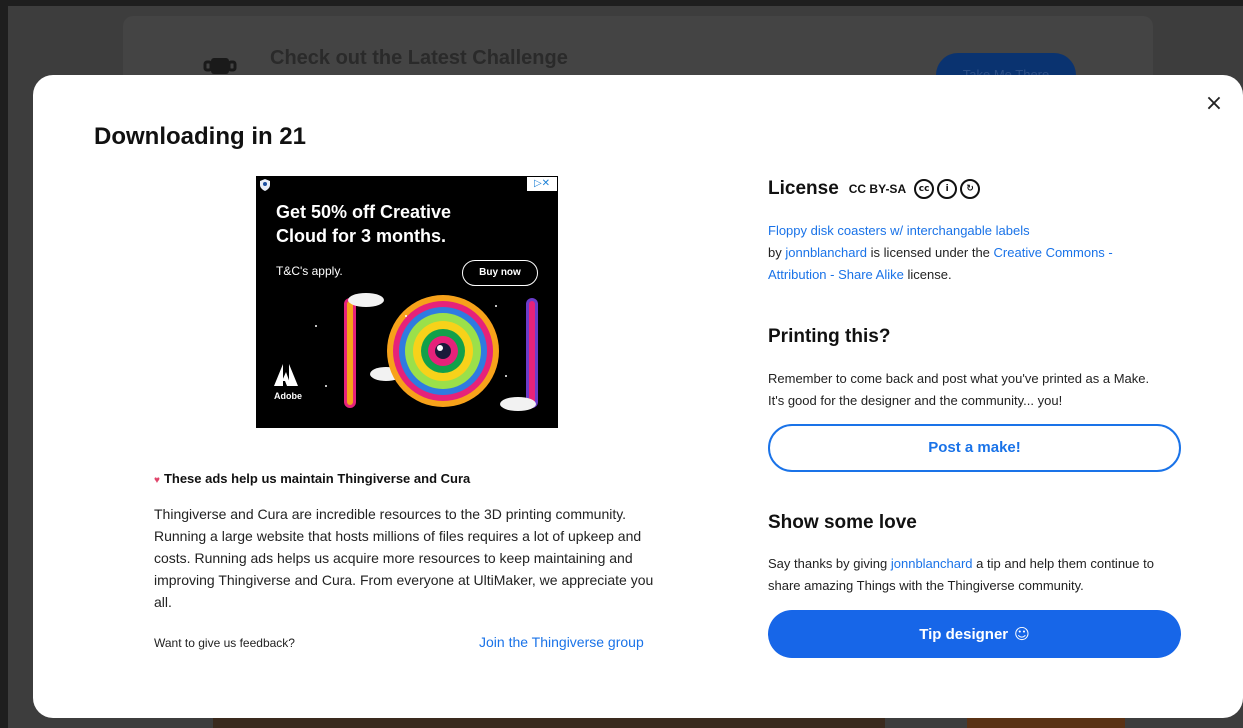  Describe the element at coordinates (924, 189) in the screenshot. I see `cc-icon: cc` at that location.